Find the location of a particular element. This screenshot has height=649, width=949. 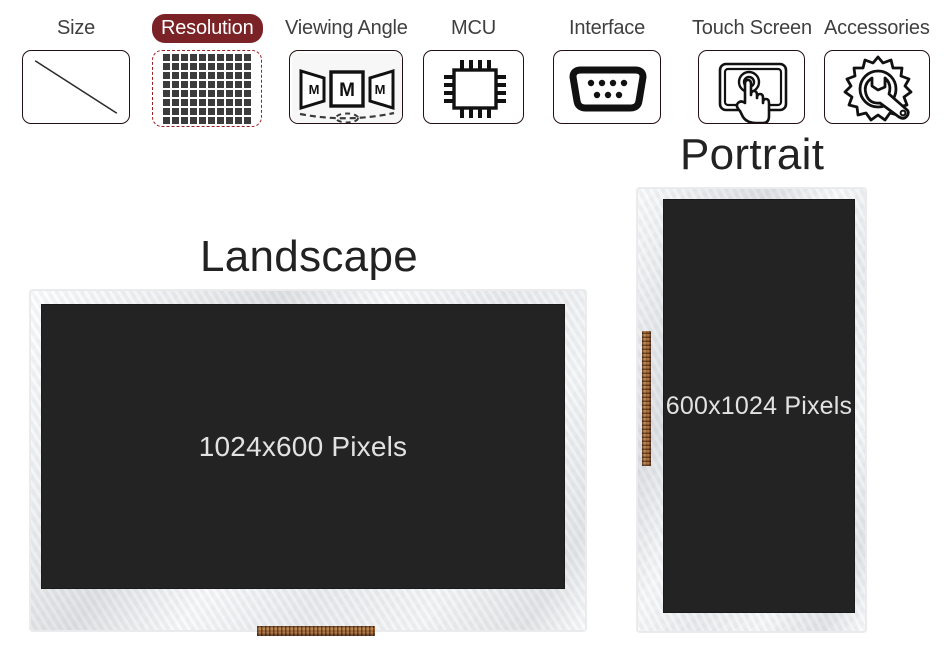

chip-icon is located at coordinates (475, 89).